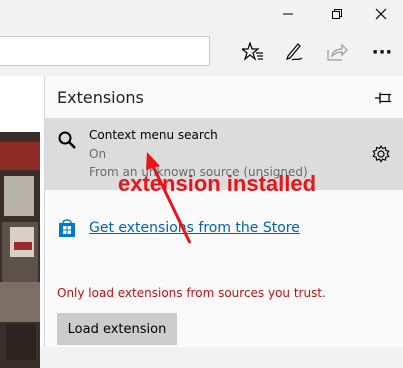 The height and width of the screenshot is (368, 403). I want to click on page-content, so click(22, 222).